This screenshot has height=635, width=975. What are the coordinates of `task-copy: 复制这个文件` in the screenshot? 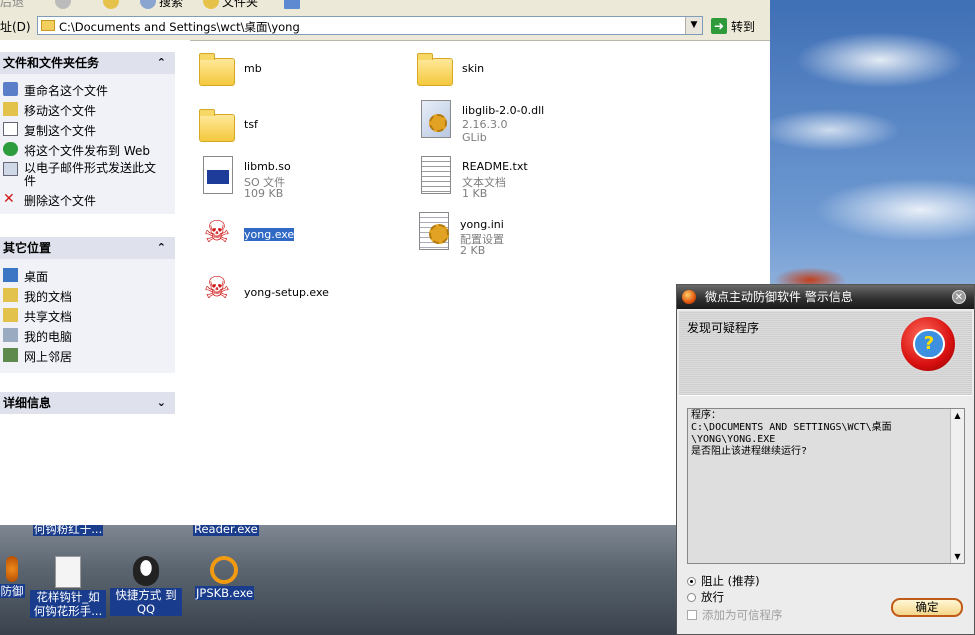 It's located at (49, 130).